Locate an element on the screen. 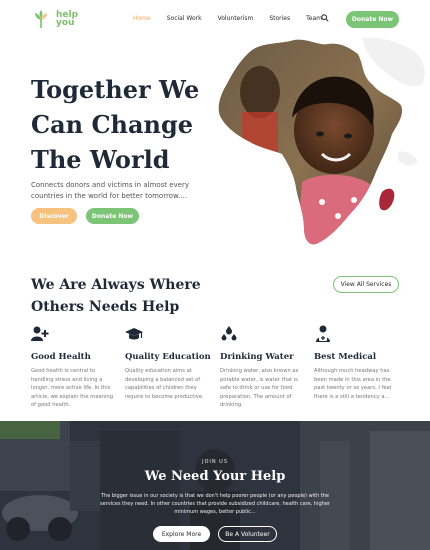 The height and width of the screenshot is (550, 430). brand-name: help you is located at coordinates (67, 19).